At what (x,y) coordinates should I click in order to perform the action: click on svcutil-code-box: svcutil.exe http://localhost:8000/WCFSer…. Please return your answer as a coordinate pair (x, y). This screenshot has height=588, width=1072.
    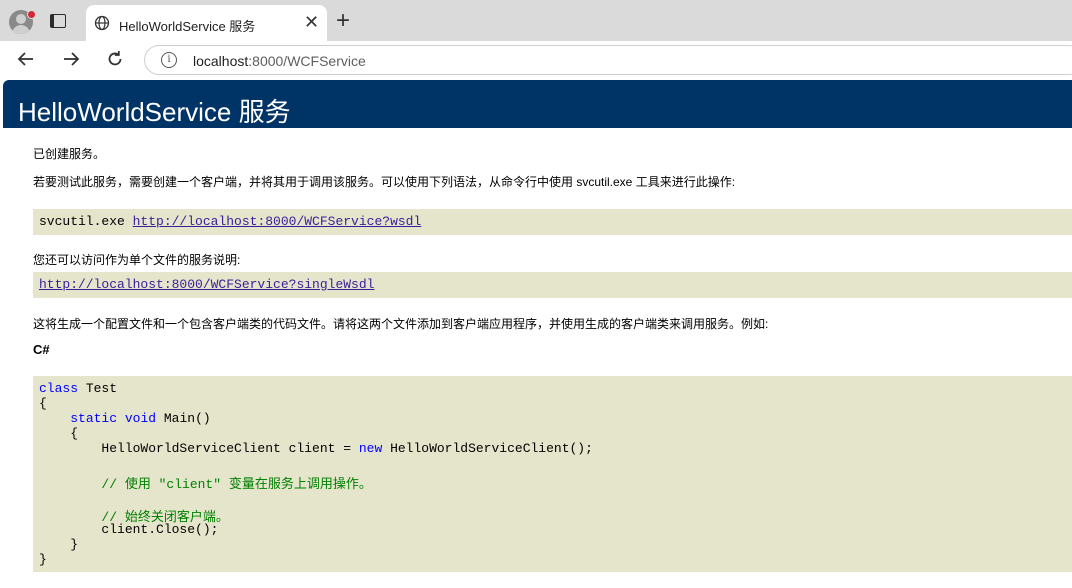
    Looking at the image, I should click on (552, 222).